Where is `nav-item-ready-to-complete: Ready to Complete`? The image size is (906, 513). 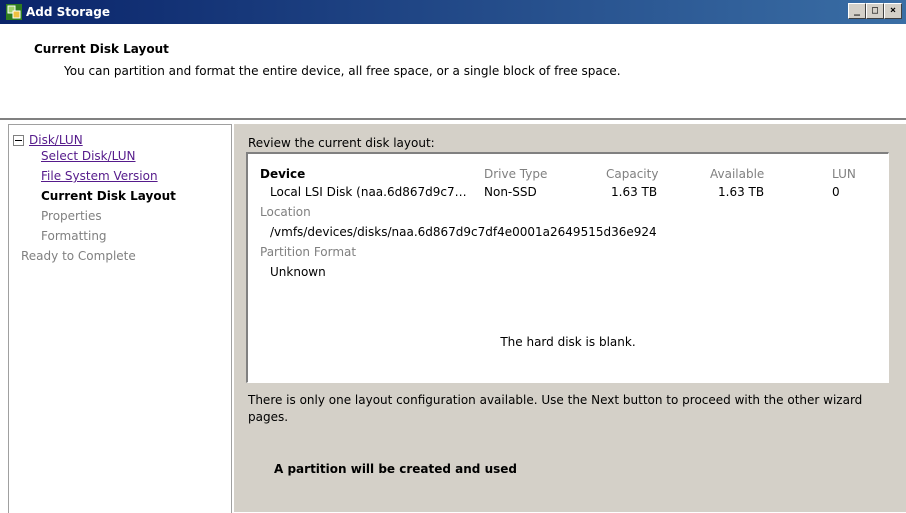
nav-item-ready-to-complete: Ready to Complete is located at coordinates (78, 256).